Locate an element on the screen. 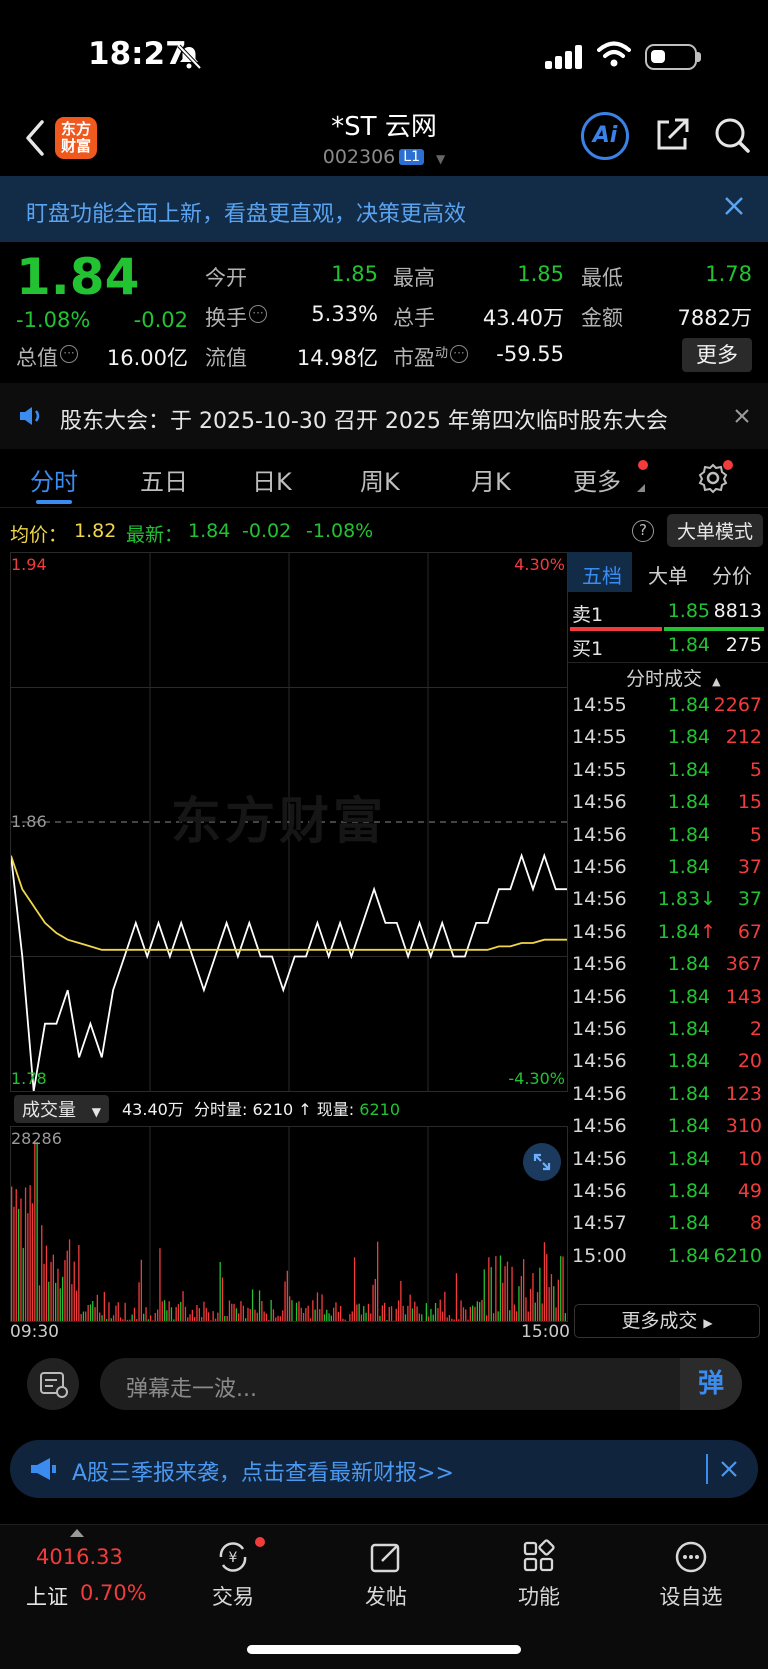 The width and height of the screenshot is (768, 1669). pct-axis-top-label: 4.30% is located at coordinates (539, 564).